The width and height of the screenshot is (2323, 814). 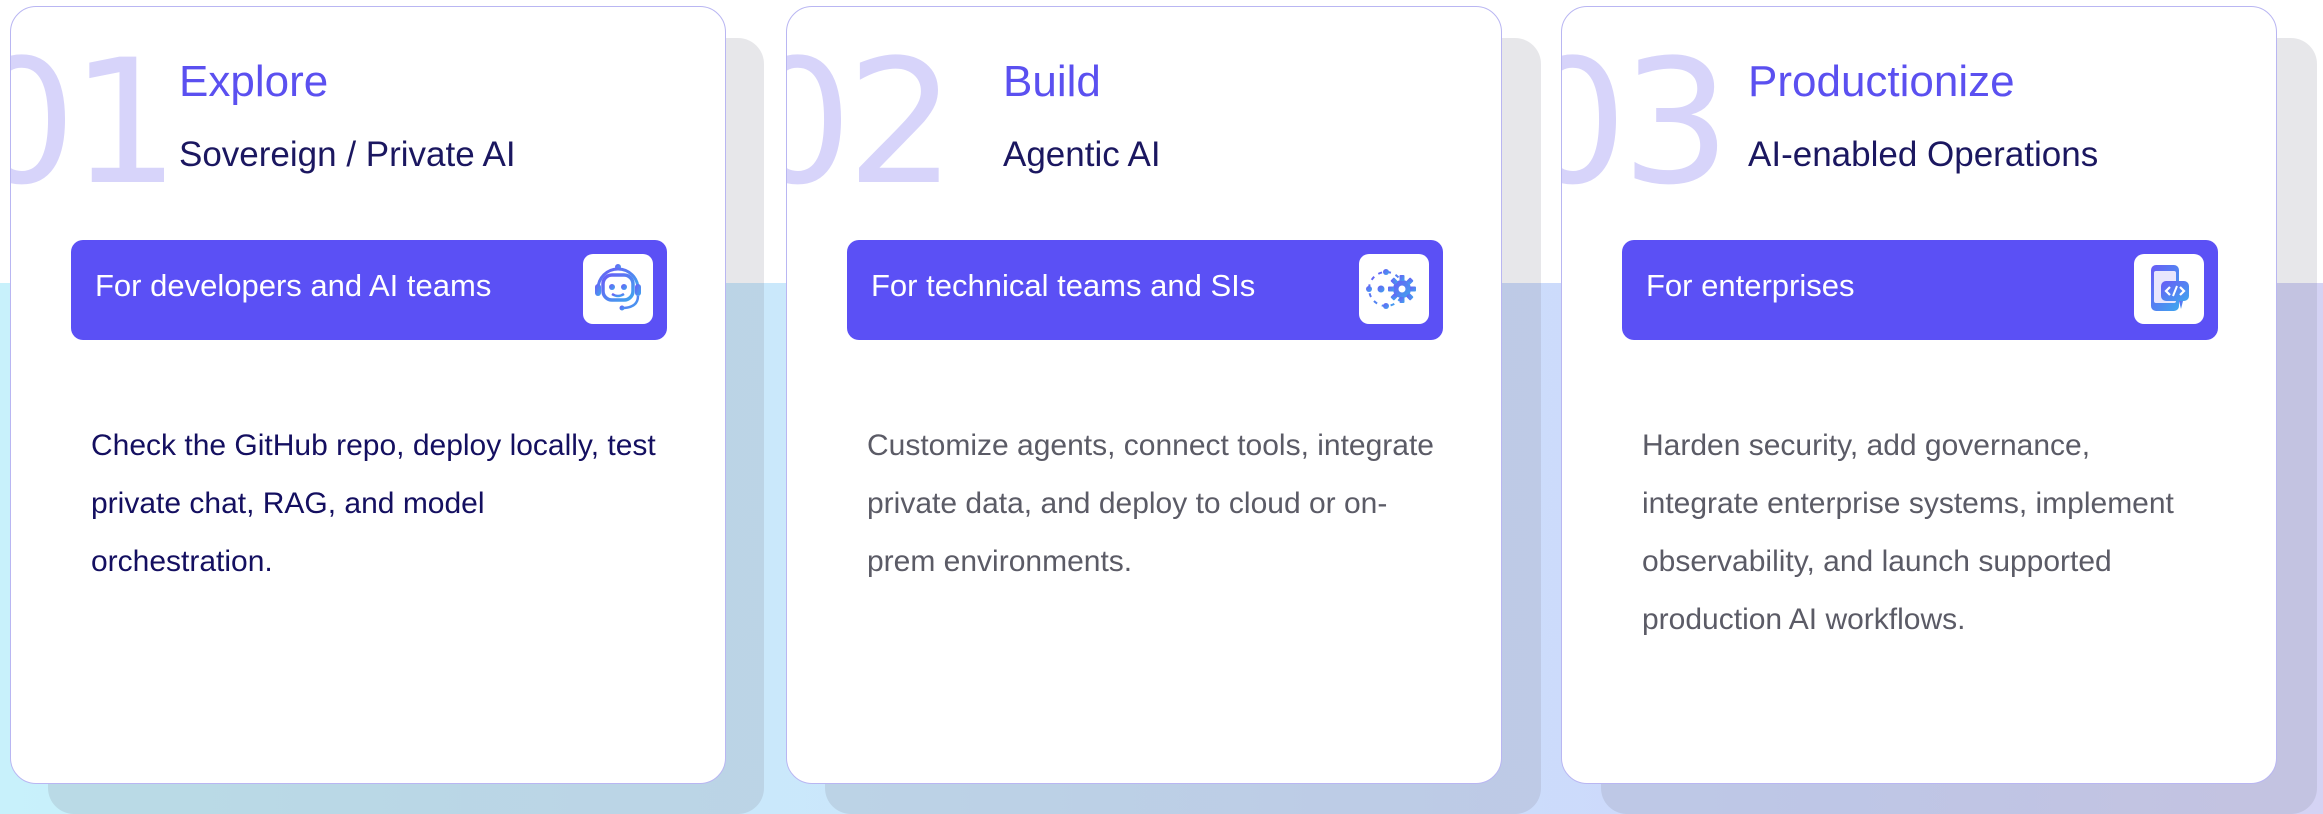 What do you see at coordinates (293, 285) in the screenshot?
I see `audience-label: For developers and AI teams` at bounding box center [293, 285].